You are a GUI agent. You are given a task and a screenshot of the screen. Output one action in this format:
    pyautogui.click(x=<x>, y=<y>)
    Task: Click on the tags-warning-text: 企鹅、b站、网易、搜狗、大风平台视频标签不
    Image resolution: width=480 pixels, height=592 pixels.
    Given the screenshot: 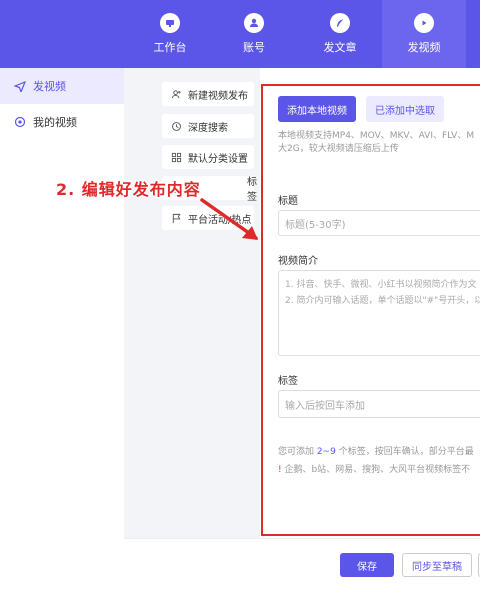 What is the action you would take?
    pyautogui.click(x=377, y=470)
    